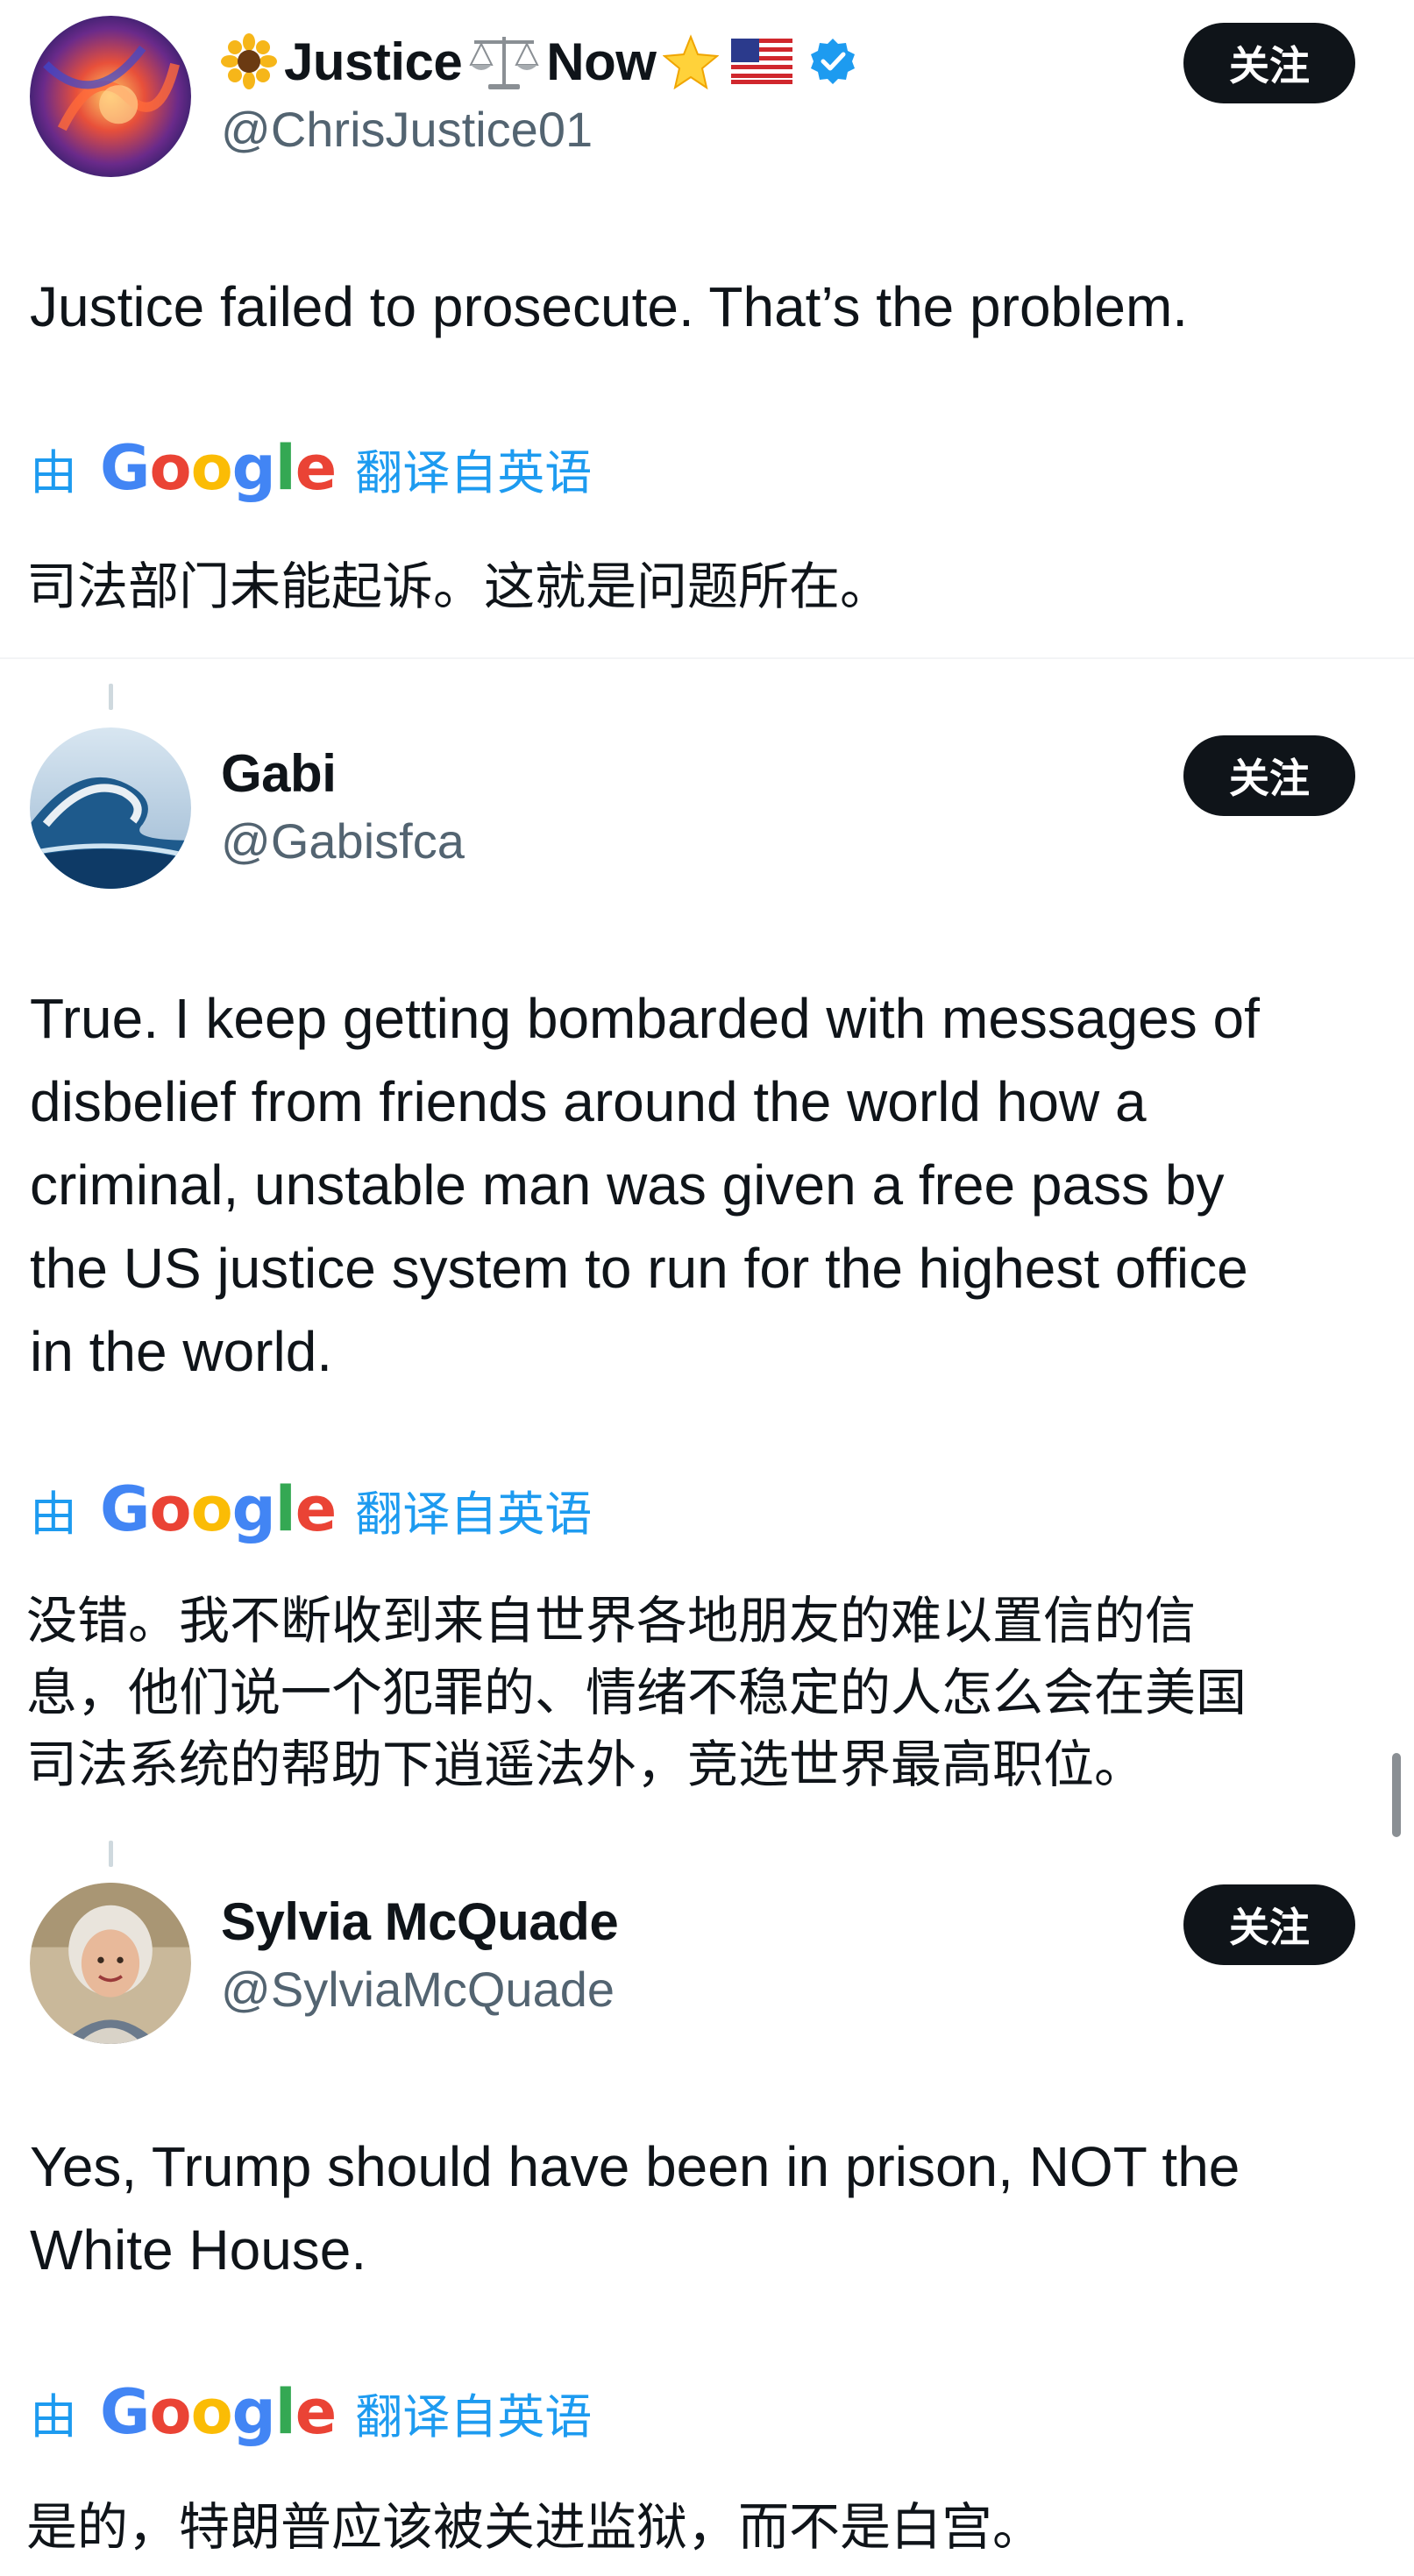 The image size is (1414, 2576). Describe the element at coordinates (418, 1990) in the screenshot. I see `handle: @SylviaMcQuade` at that location.